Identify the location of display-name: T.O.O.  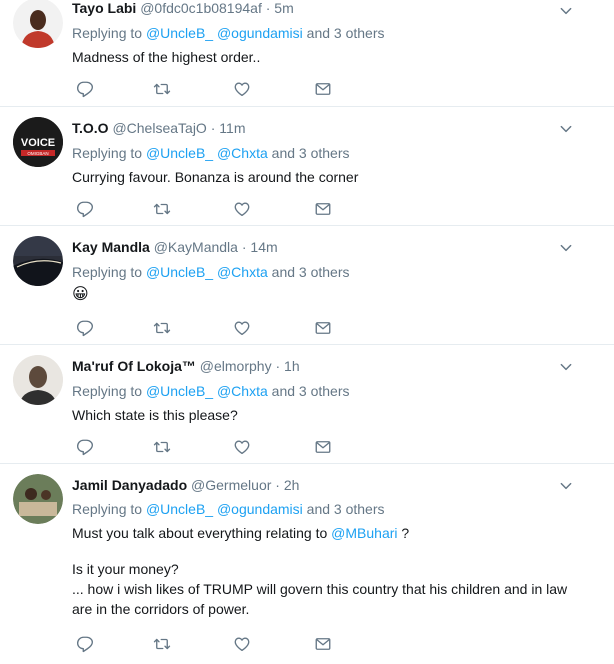
(90, 128).